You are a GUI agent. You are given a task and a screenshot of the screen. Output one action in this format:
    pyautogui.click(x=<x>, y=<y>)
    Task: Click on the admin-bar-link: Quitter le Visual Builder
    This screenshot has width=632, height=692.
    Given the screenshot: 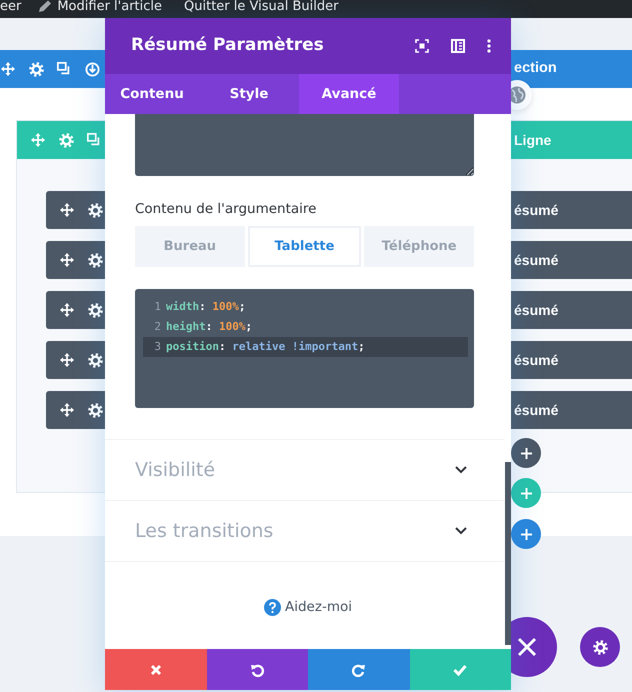 What is the action you would take?
    pyautogui.click(x=261, y=7)
    